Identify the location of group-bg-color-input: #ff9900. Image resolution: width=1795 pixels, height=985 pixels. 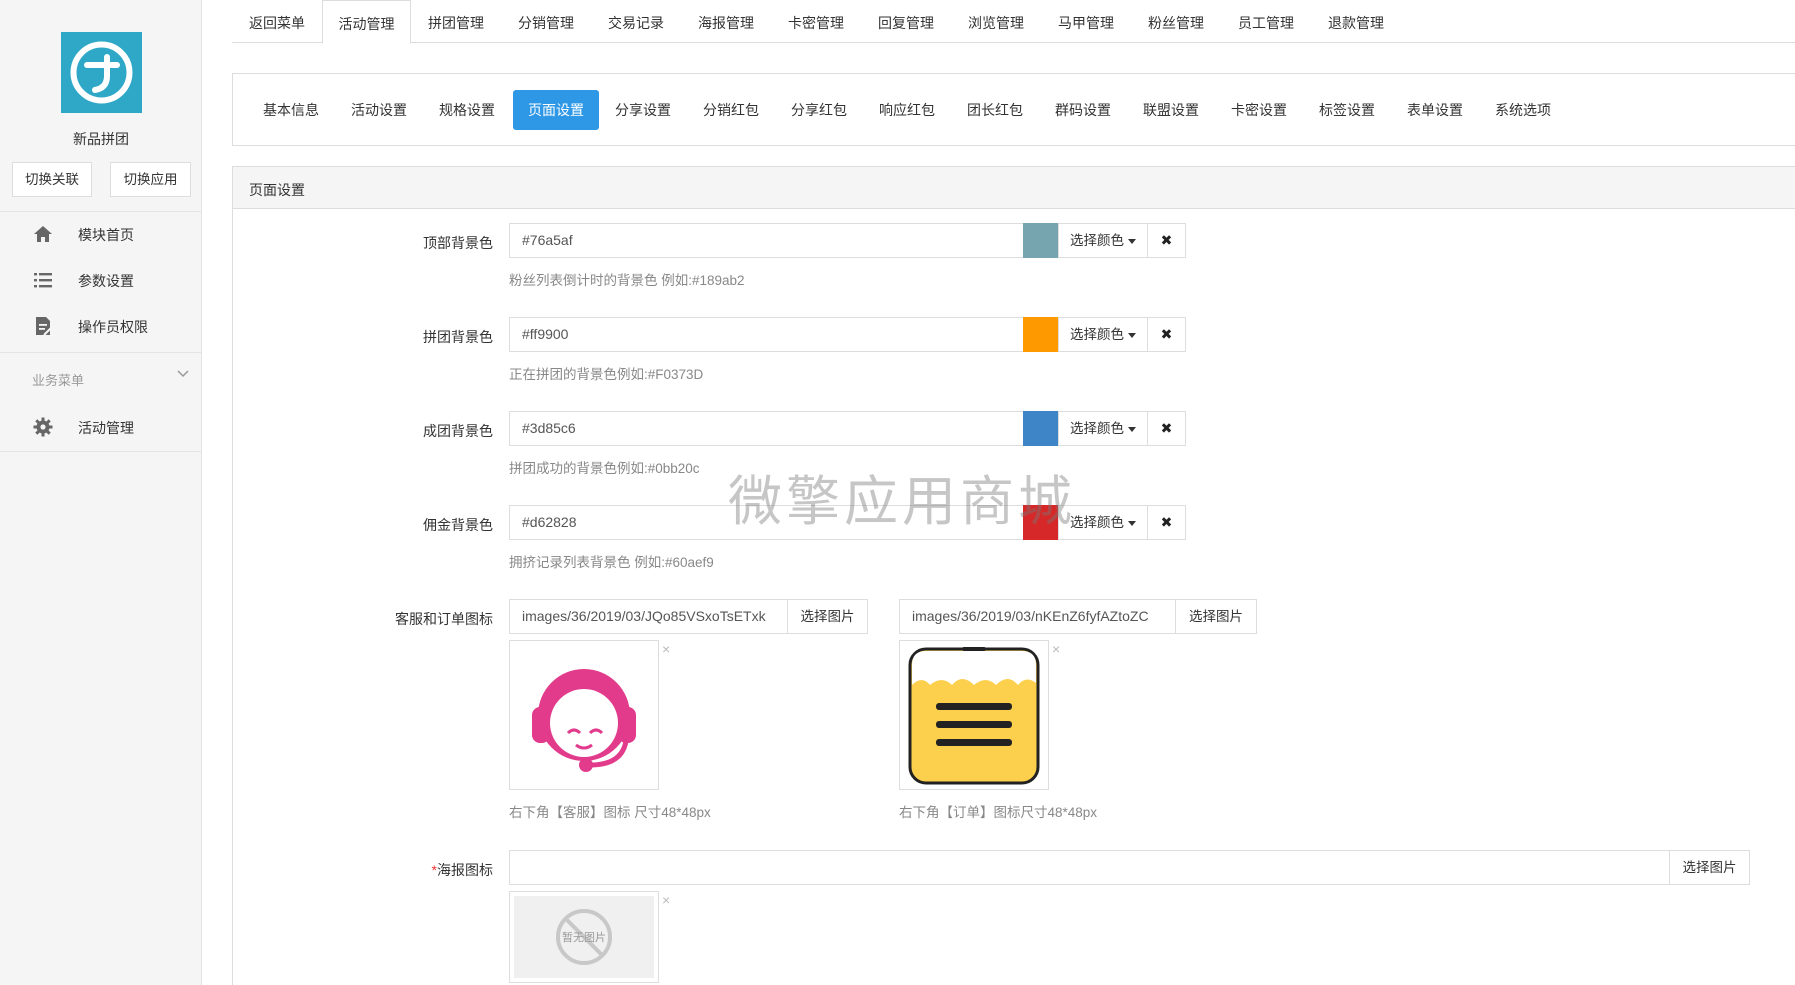
(766, 334).